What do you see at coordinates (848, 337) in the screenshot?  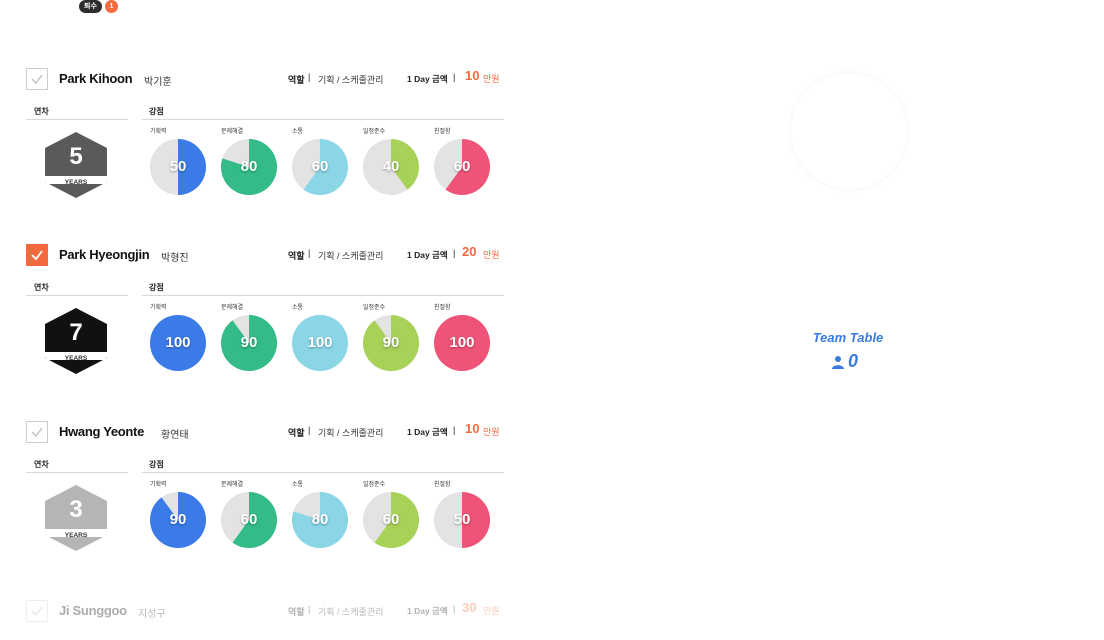 I see `team-table-title: Team Table` at bounding box center [848, 337].